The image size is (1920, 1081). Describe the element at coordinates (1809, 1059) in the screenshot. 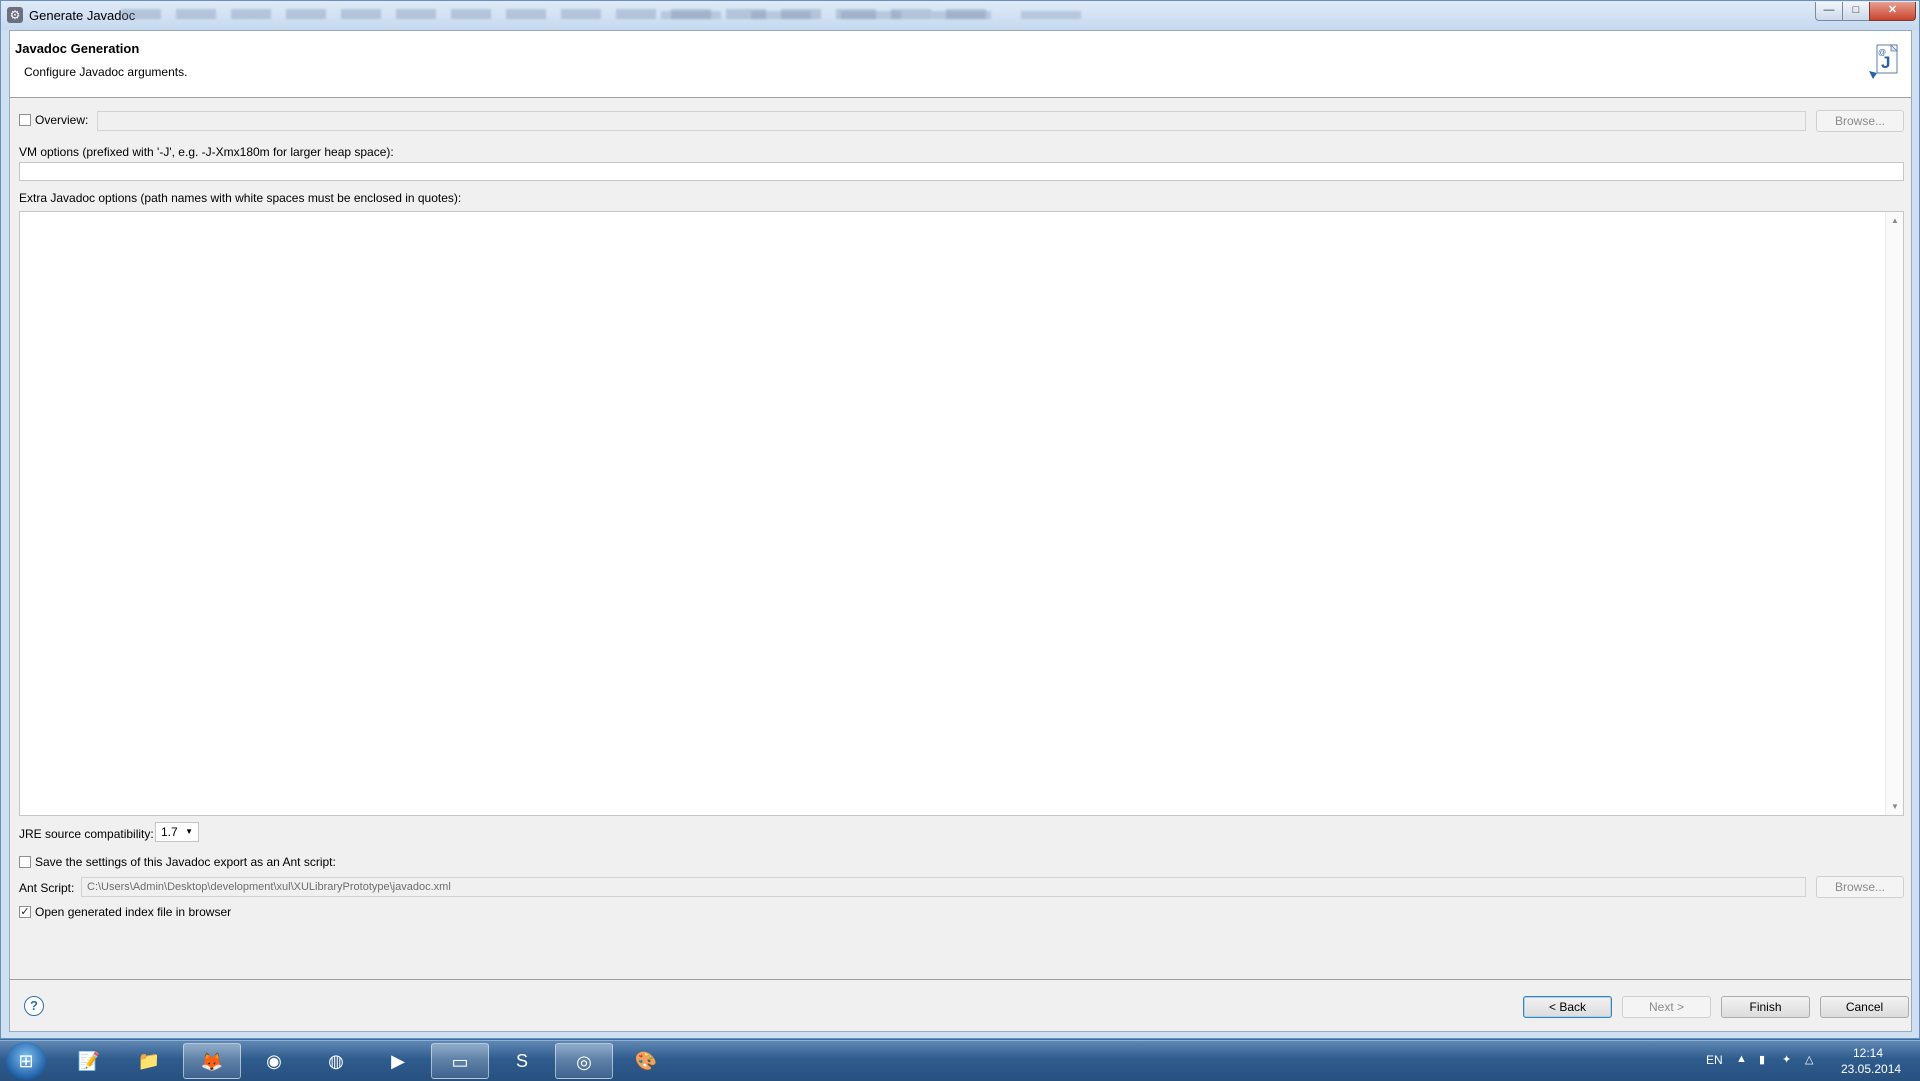

I see `google-drive-icon: △` at that location.